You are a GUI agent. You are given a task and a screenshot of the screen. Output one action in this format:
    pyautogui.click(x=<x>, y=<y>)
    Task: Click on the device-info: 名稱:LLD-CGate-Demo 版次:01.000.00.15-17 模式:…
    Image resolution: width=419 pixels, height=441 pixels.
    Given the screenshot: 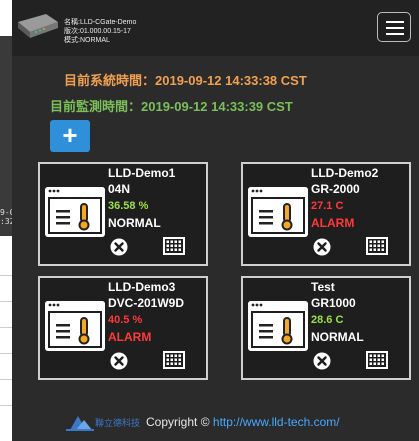 What is the action you would take?
    pyautogui.click(x=100, y=31)
    